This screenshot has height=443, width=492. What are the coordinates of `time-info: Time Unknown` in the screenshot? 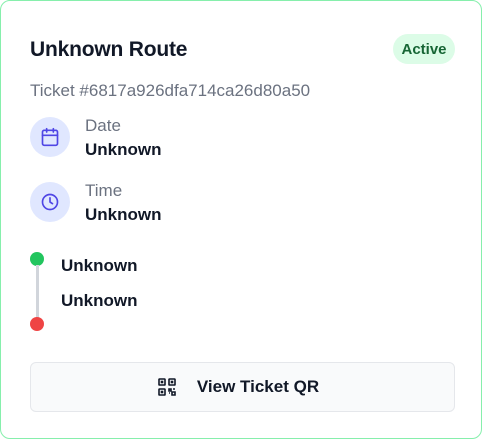 It's located at (123, 203).